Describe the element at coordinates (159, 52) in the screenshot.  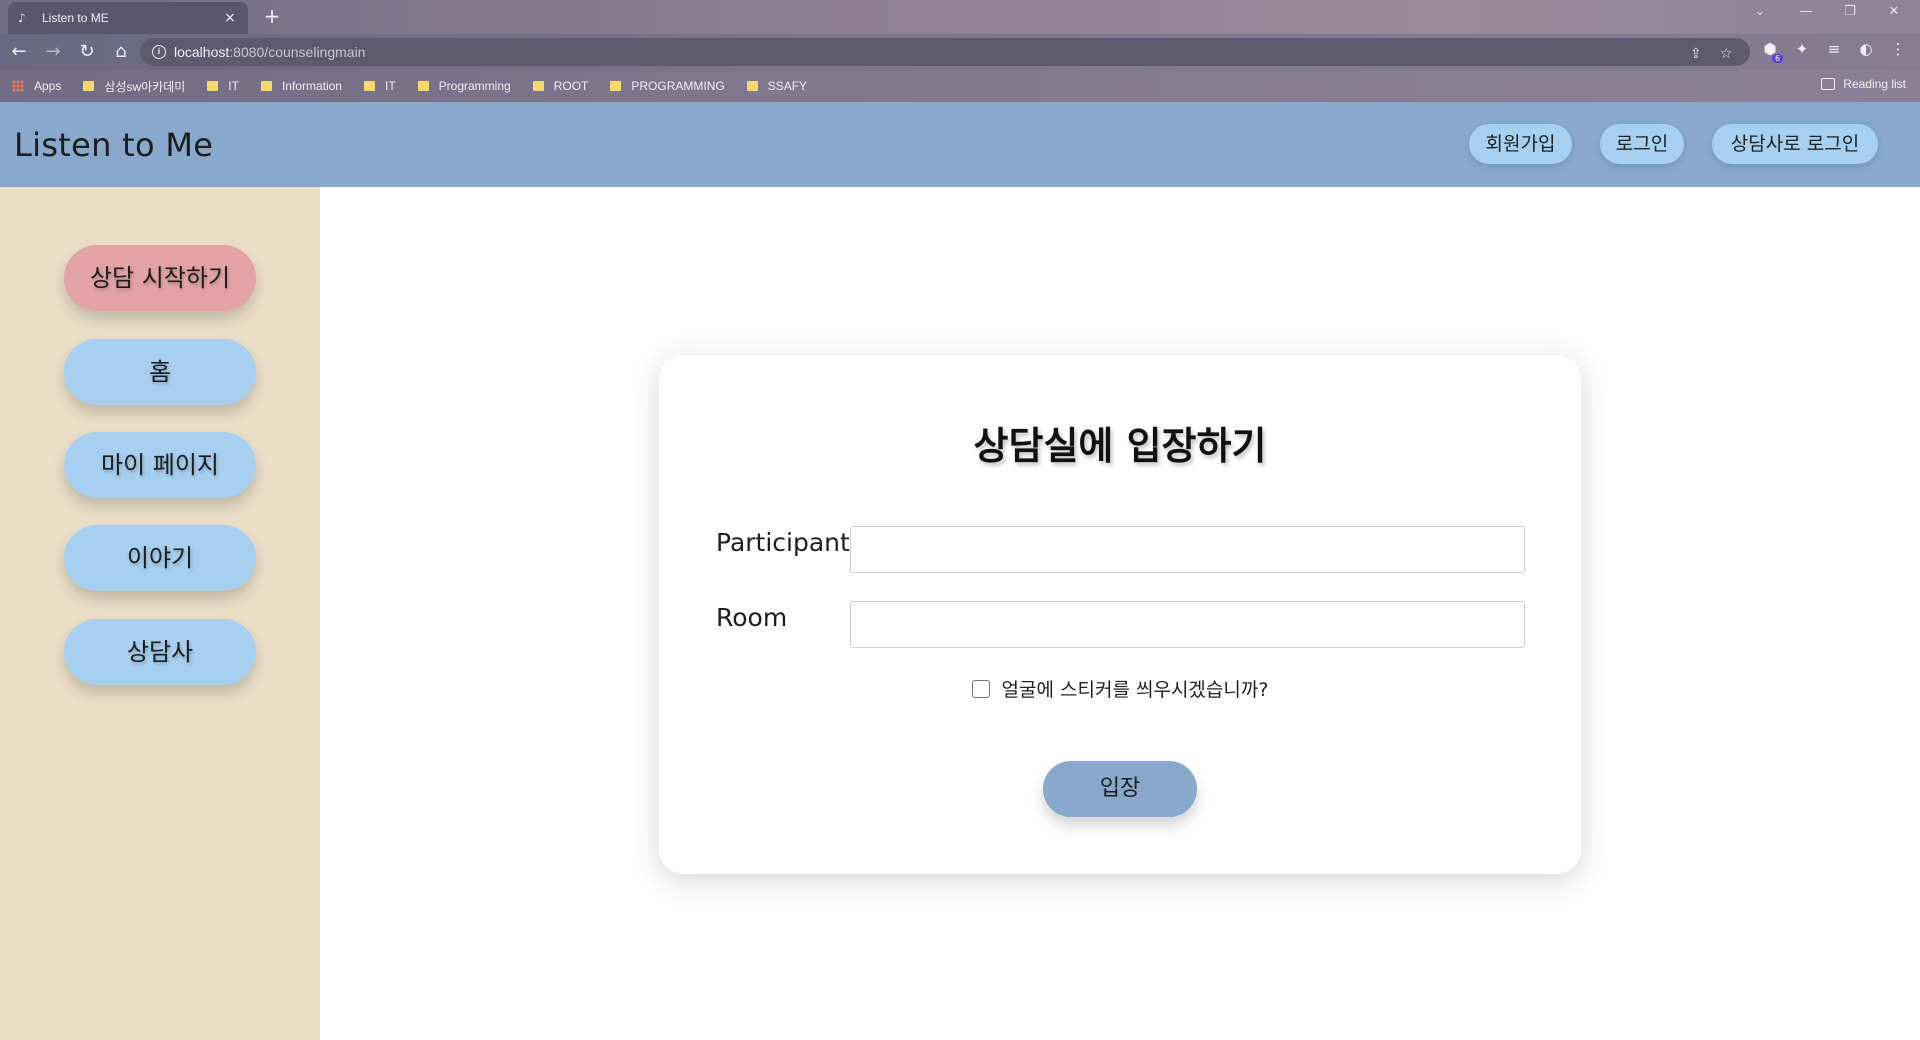
I see `site-info-icon: i` at that location.